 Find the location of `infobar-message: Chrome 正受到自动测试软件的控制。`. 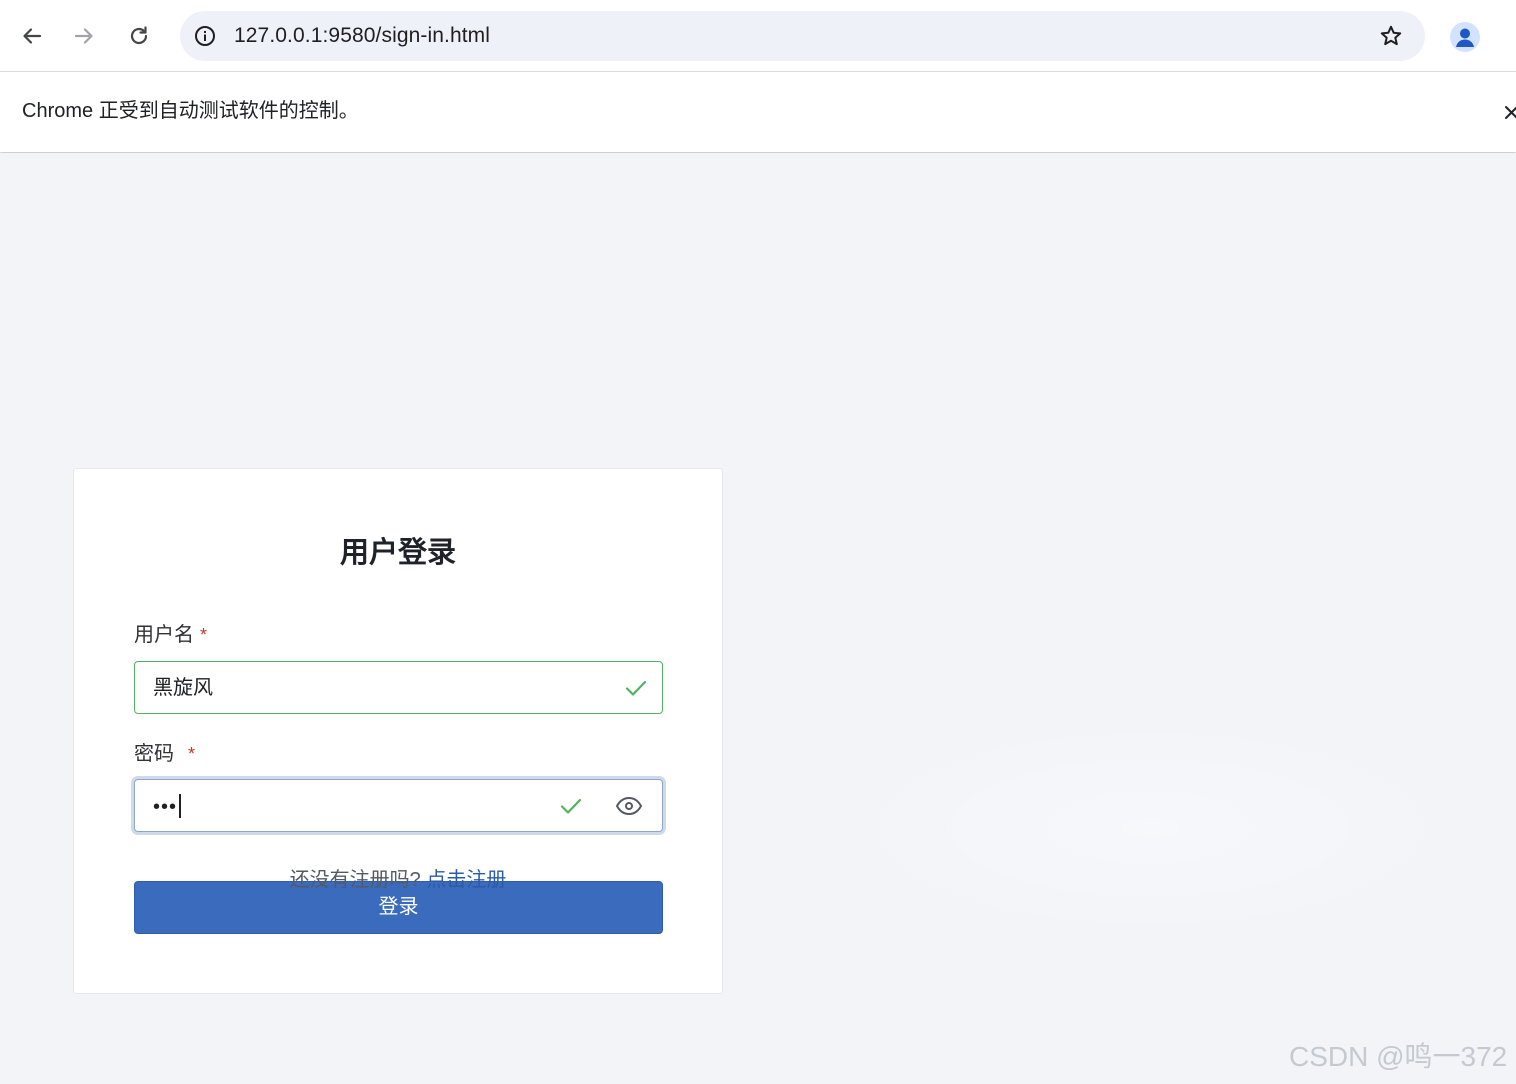

infobar-message: Chrome 正受到自动测试软件的控制。 is located at coordinates (190, 111).